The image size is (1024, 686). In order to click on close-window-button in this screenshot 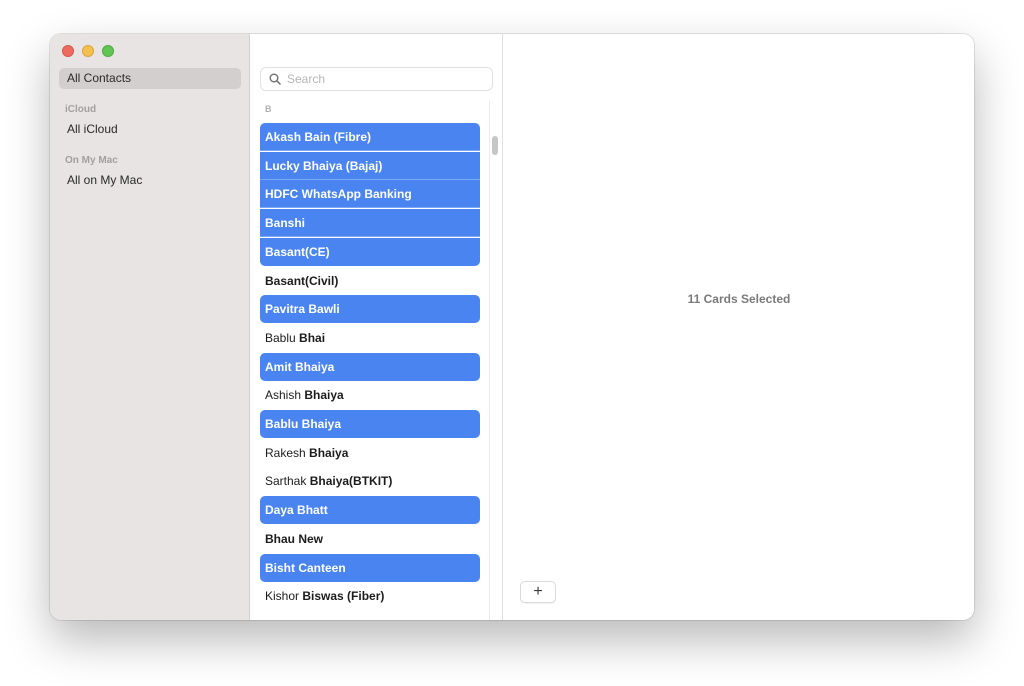, I will do `click(68, 51)`.